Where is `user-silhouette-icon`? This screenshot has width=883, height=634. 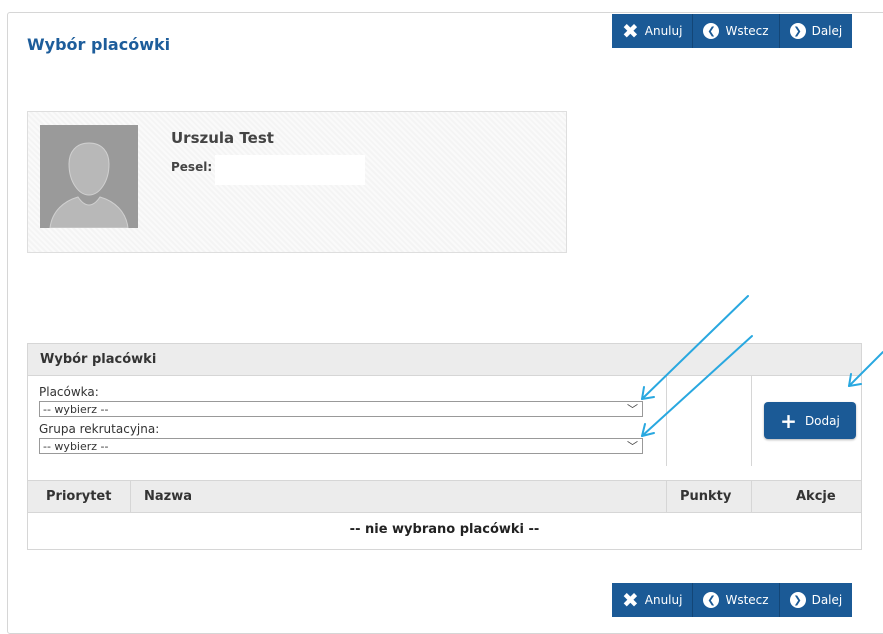 user-silhouette-icon is located at coordinates (89, 176).